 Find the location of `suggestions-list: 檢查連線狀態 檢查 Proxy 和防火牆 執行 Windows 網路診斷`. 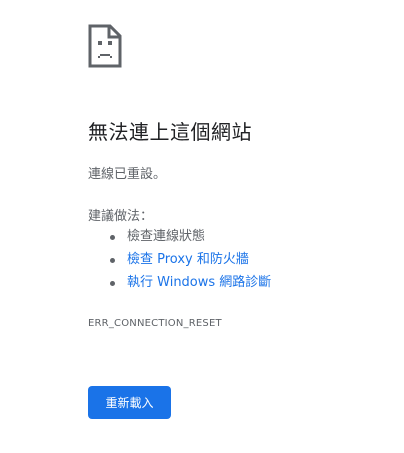

suggestions-list: 檢查連線狀態 檢查 Proxy 和防火牆 執行 Windows 網路診斷 is located at coordinates (189, 262).